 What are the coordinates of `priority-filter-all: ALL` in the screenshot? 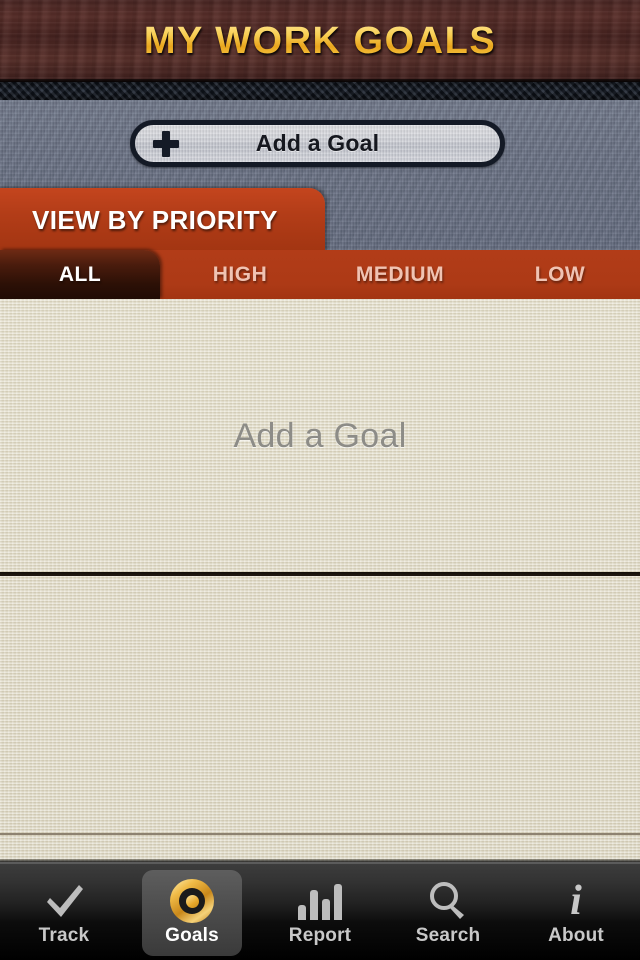 It's located at (80, 274).